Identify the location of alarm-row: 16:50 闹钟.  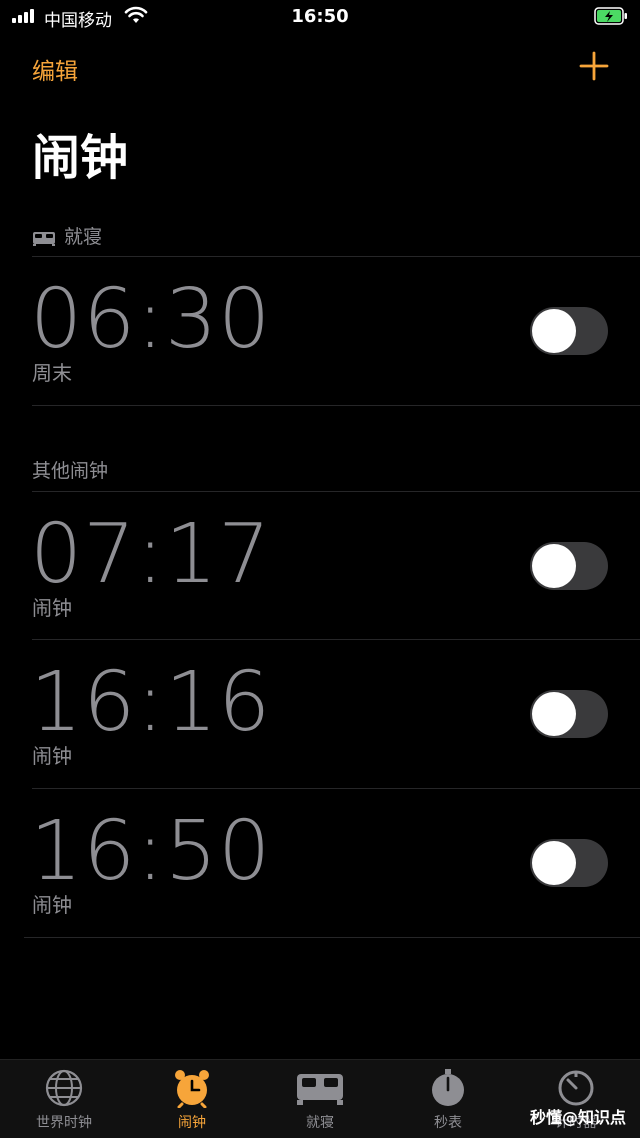
(320, 863).